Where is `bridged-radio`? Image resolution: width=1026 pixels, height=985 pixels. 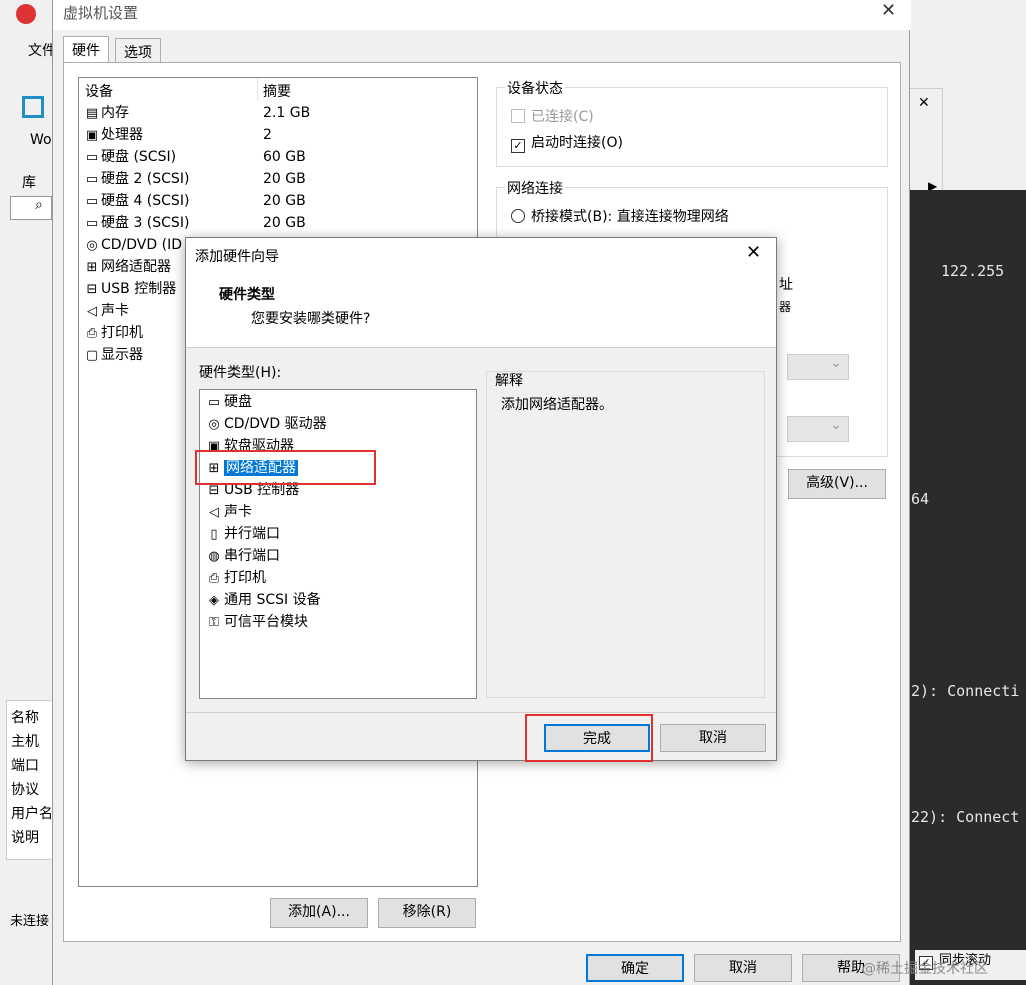 bridged-radio is located at coordinates (518, 216).